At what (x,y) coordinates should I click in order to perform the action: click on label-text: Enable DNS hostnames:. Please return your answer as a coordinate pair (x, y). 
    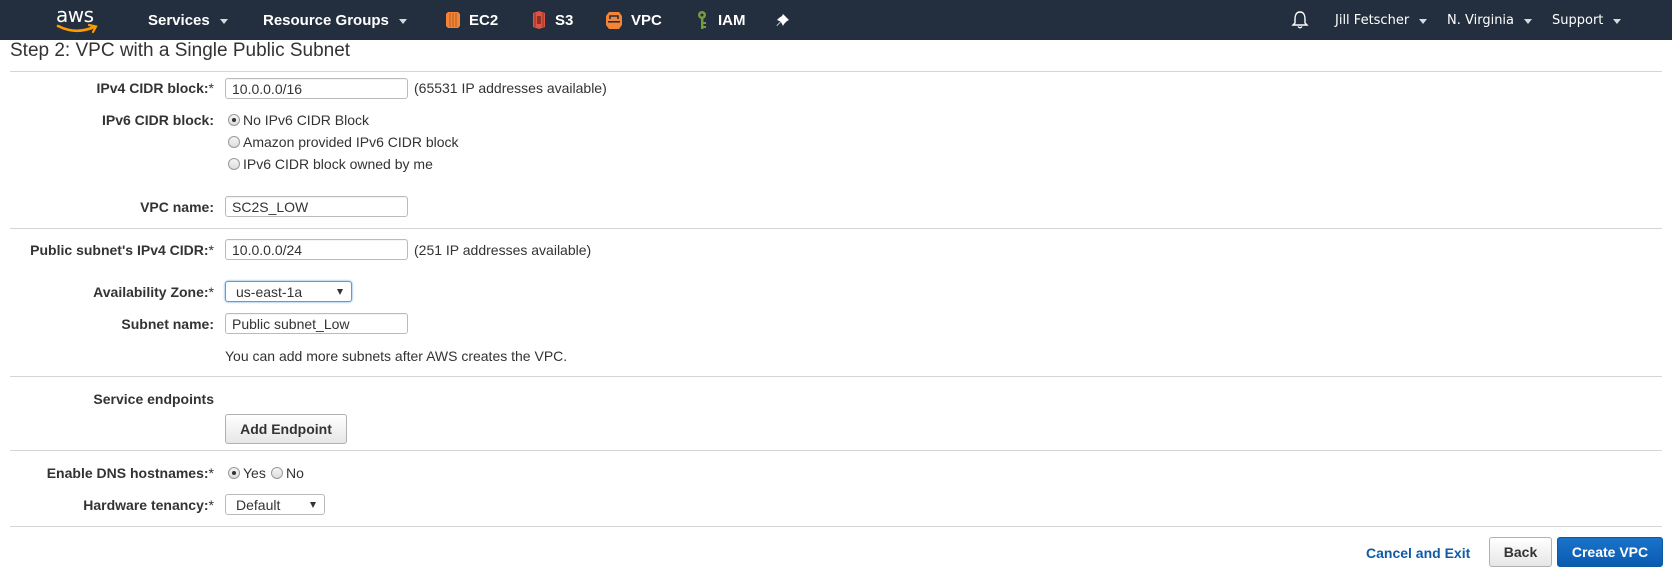
    Looking at the image, I should click on (127, 473).